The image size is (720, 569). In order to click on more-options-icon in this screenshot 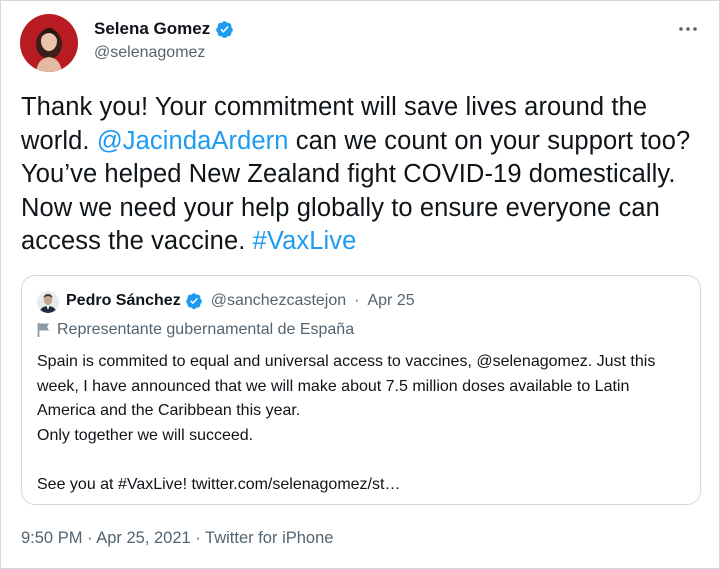, I will do `click(688, 29)`.